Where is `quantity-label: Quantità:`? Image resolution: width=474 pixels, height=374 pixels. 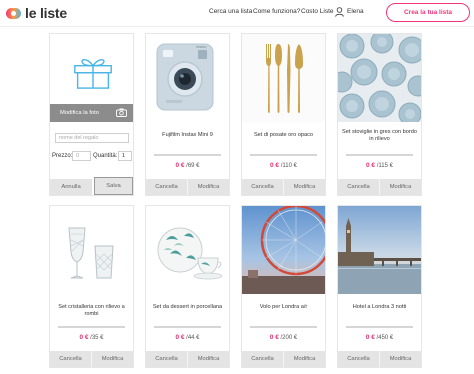
quantity-label: Quantità: is located at coordinates (105, 156).